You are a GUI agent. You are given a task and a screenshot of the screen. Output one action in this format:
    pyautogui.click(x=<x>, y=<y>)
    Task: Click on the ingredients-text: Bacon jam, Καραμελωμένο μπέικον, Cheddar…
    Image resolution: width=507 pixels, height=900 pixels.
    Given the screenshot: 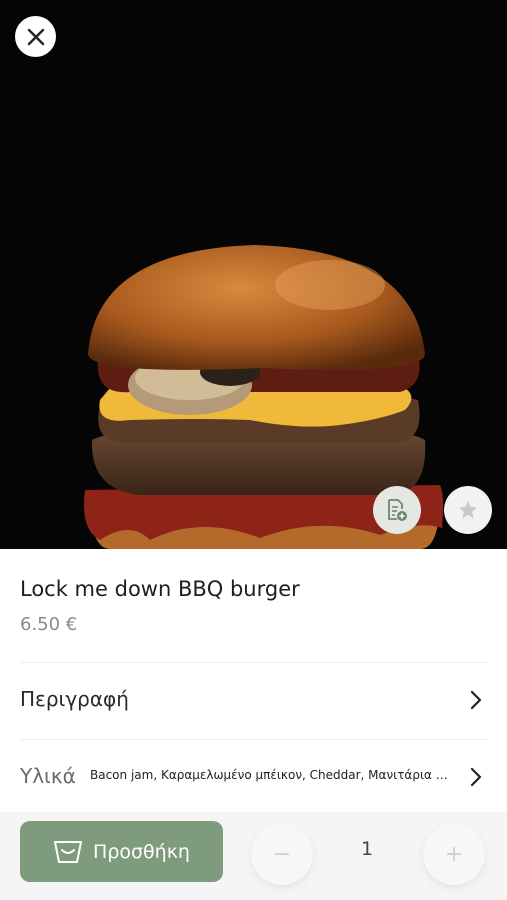 What is the action you would take?
    pyautogui.click(x=269, y=775)
    